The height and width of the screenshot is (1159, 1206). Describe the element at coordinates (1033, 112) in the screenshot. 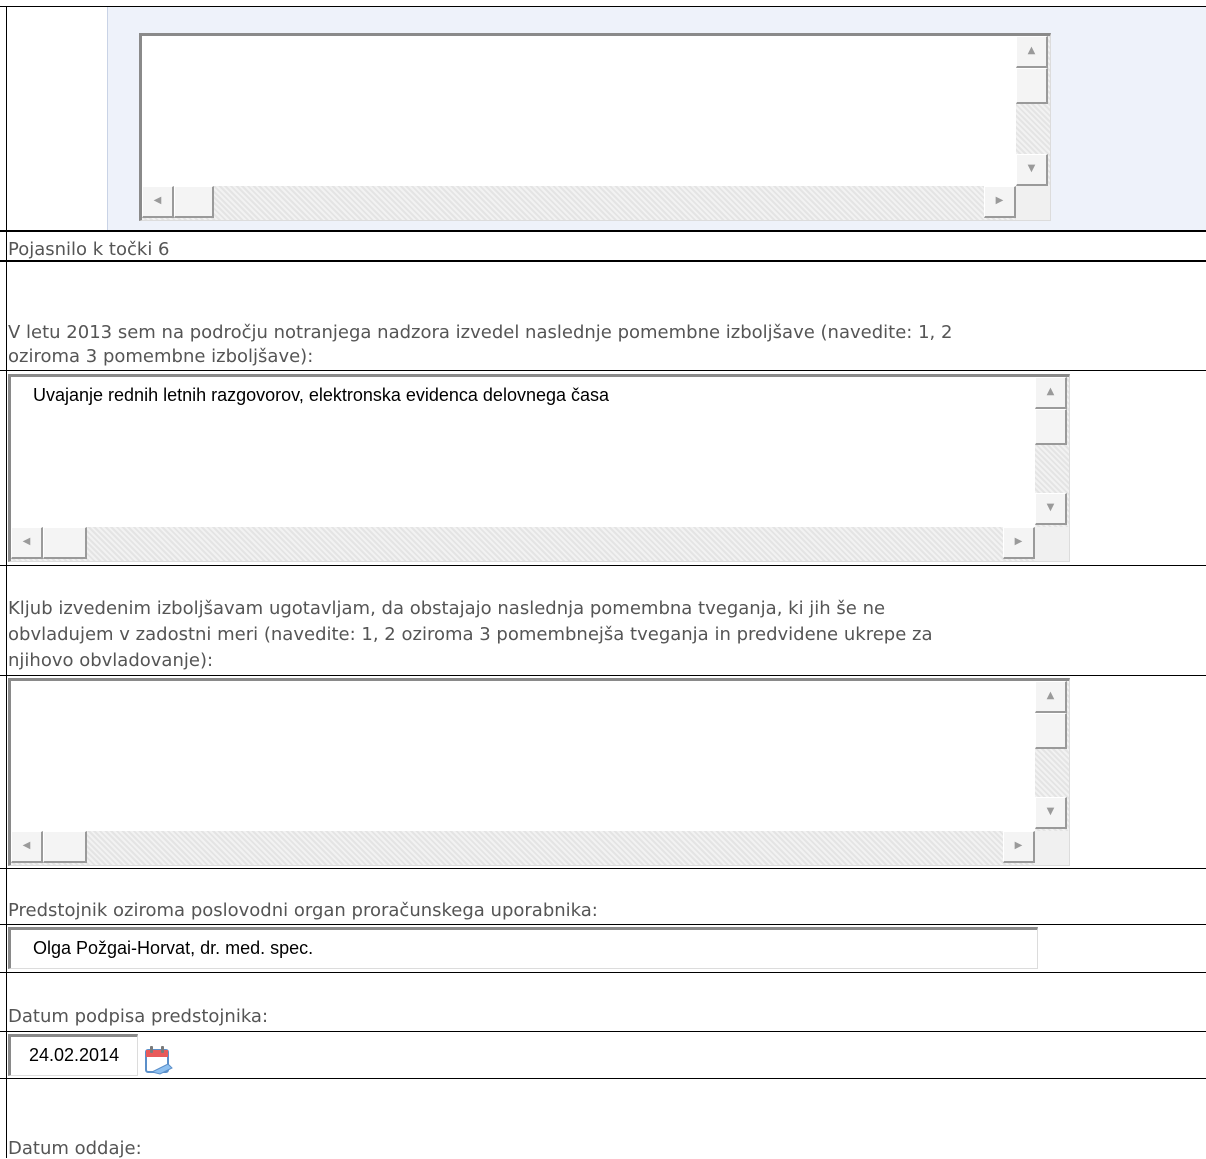

I see `top-textarea-vscroll: ▲ ▼` at that location.